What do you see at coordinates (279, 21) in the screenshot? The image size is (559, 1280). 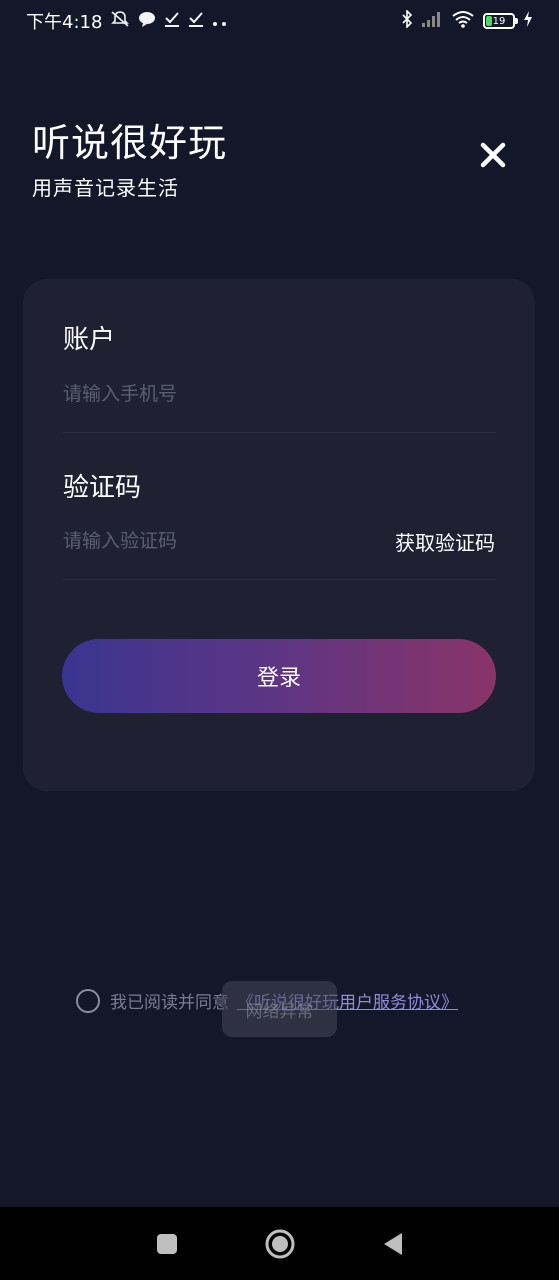 I see `status-bar: 下午4:18 19` at bounding box center [279, 21].